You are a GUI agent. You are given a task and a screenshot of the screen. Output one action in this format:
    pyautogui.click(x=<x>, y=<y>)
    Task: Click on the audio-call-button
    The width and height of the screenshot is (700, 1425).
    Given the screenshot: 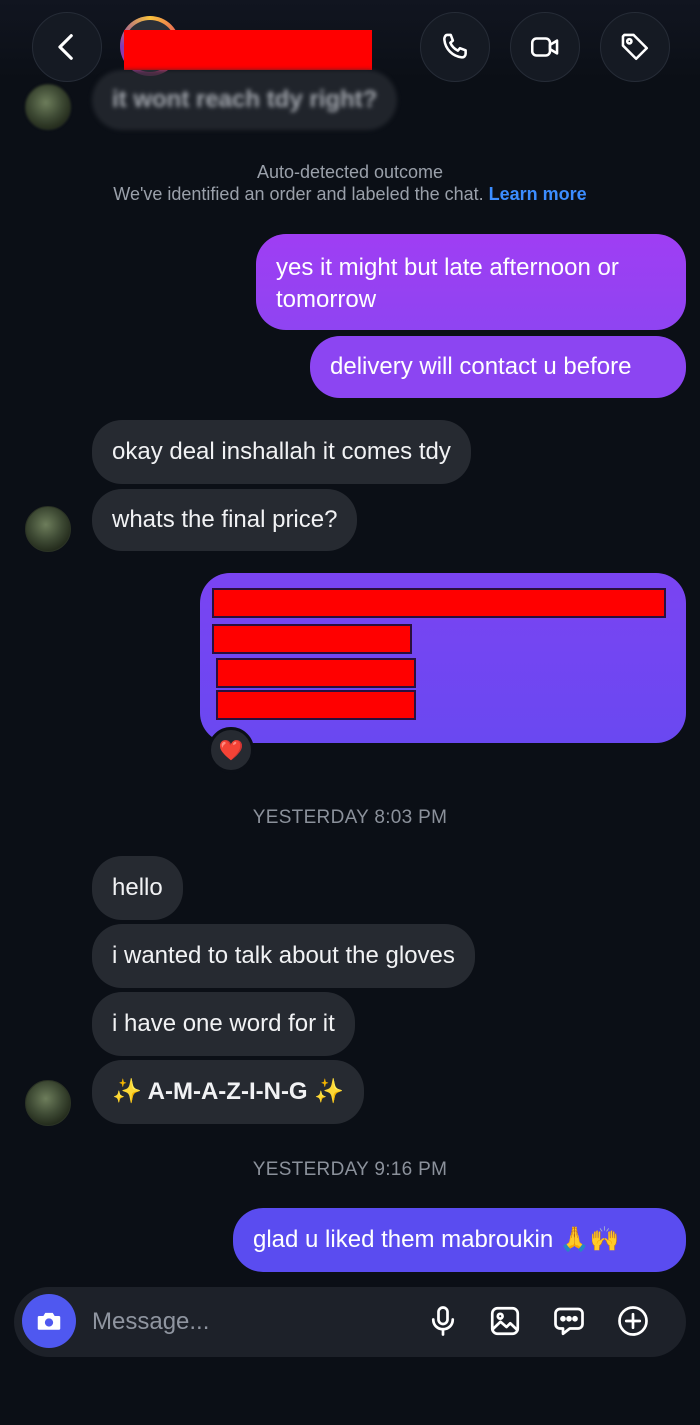 What is the action you would take?
    pyautogui.click(x=455, y=47)
    